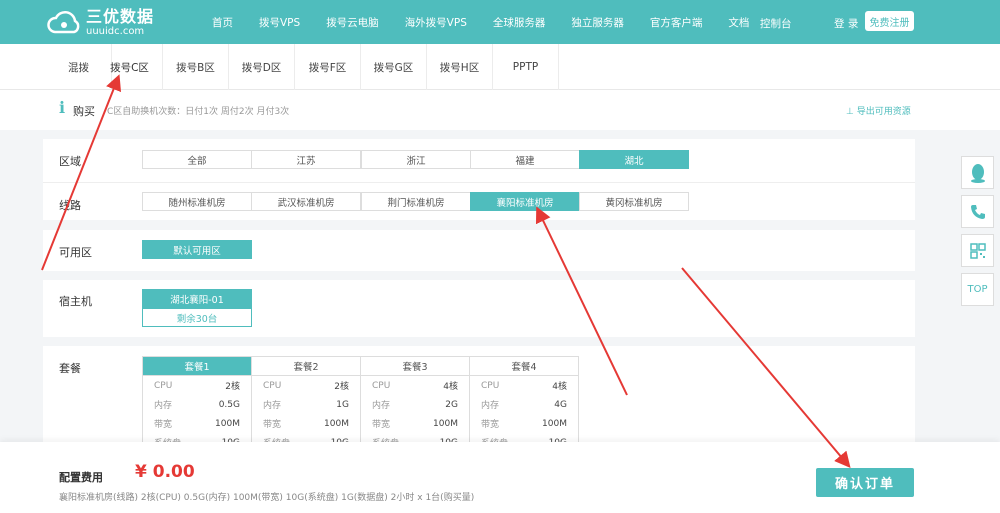  I want to click on qrcode-button, so click(977, 250).